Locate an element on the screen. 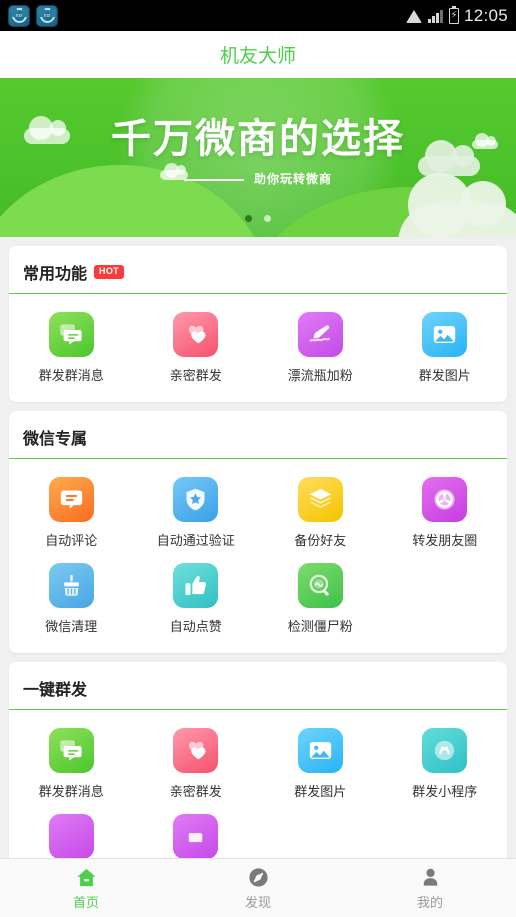  app-bar: 机友大师 is located at coordinates (258, 54).